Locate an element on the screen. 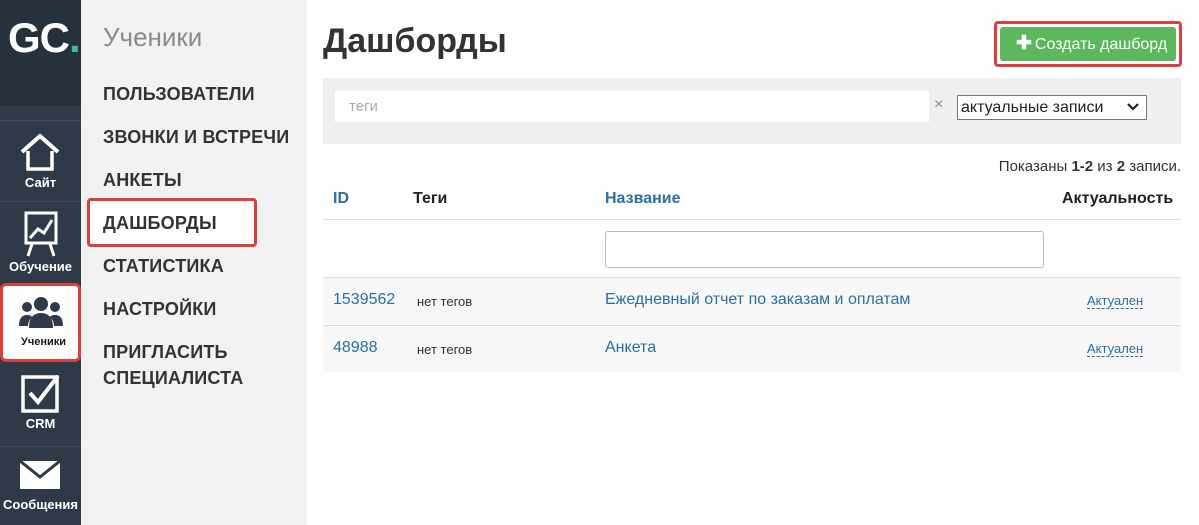 This screenshot has width=1199, height=525. sidebar-item-forms: АНКЕТЫ is located at coordinates (142, 180).